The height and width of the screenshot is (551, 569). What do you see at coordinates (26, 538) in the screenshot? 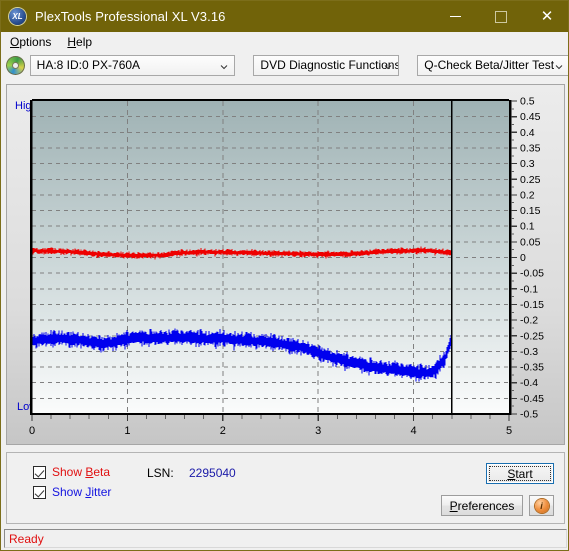
I see `status-text: Ready` at bounding box center [26, 538].